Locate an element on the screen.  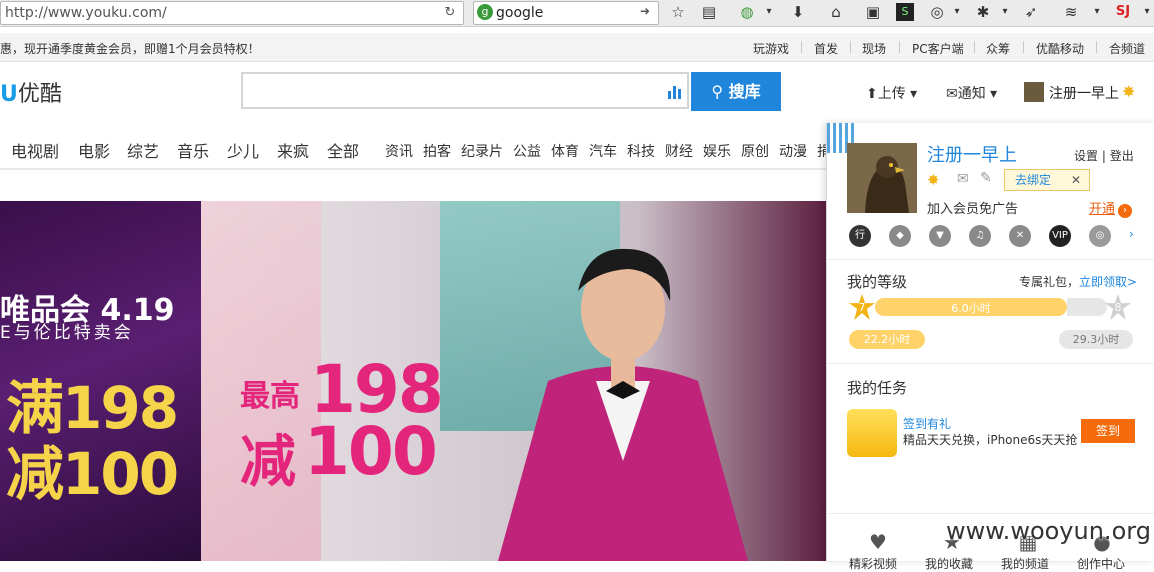
badge-helmet-icon: ◆ is located at coordinates (900, 236).